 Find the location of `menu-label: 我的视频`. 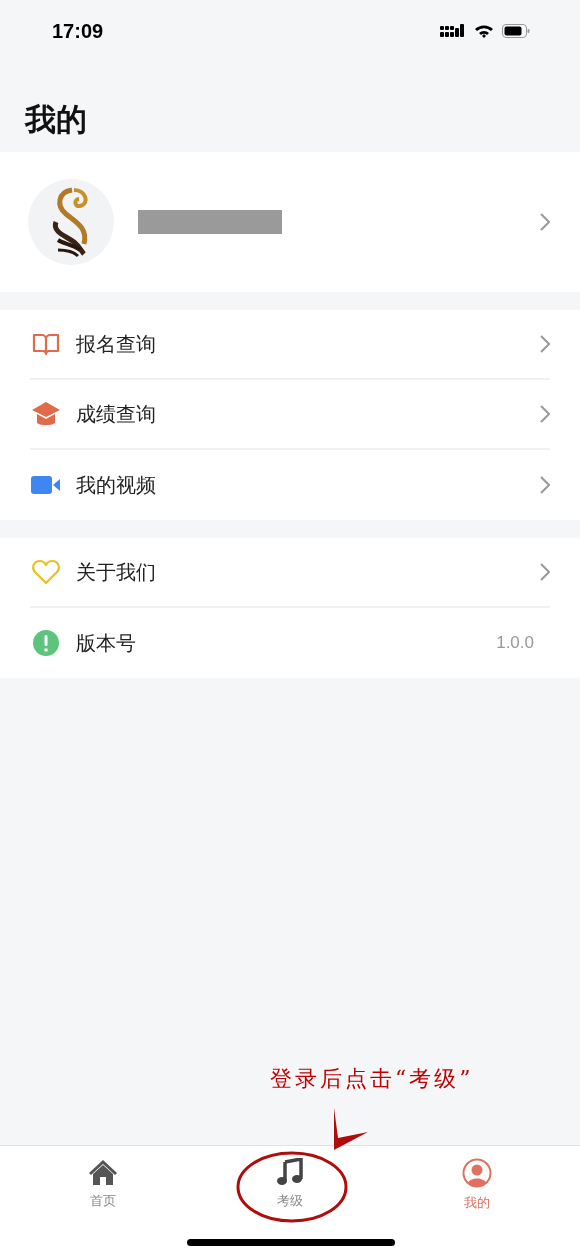

menu-label: 我的视频 is located at coordinates (116, 485).